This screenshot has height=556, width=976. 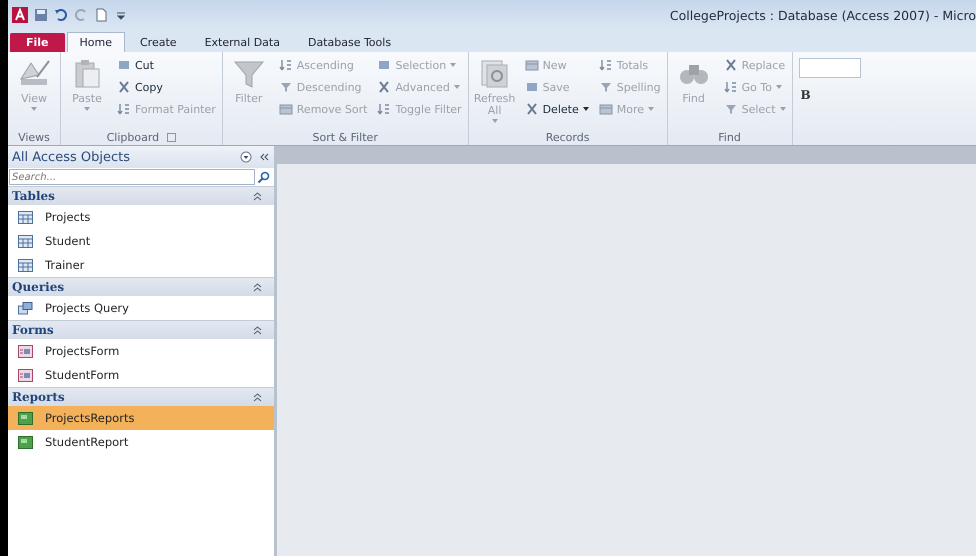 What do you see at coordinates (101, 15) in the screenshot?
I see `document-icon` at bounding box center [101, 15].